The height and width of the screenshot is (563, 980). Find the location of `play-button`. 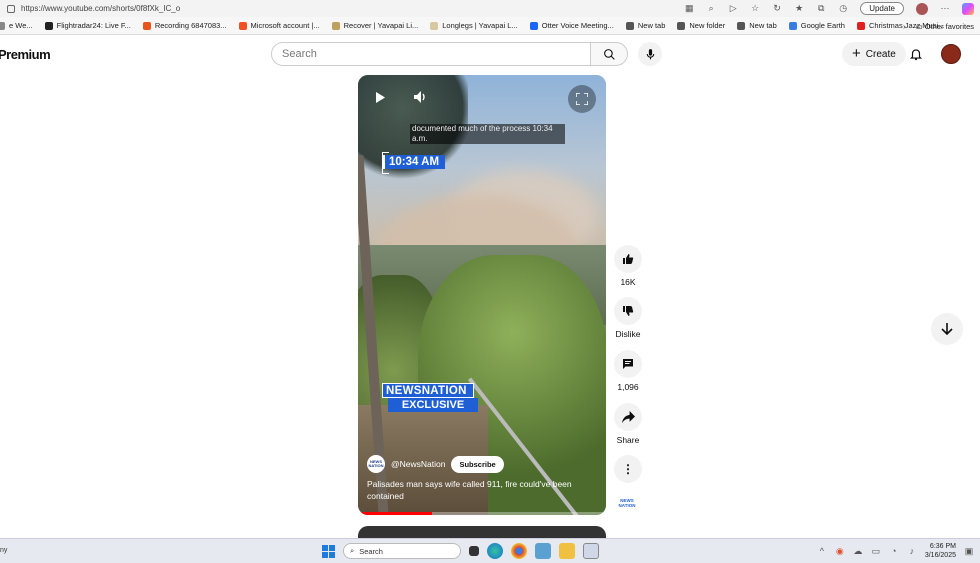

play-button is located at coordinates (380, 97).